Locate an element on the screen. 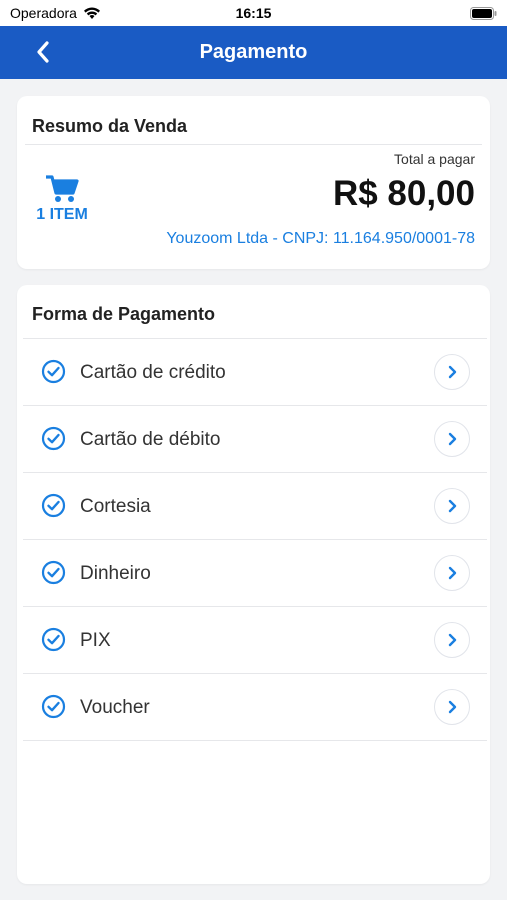 The image size is (507, 900). total-label: Total a pagar is located at coordinates (434, 159).